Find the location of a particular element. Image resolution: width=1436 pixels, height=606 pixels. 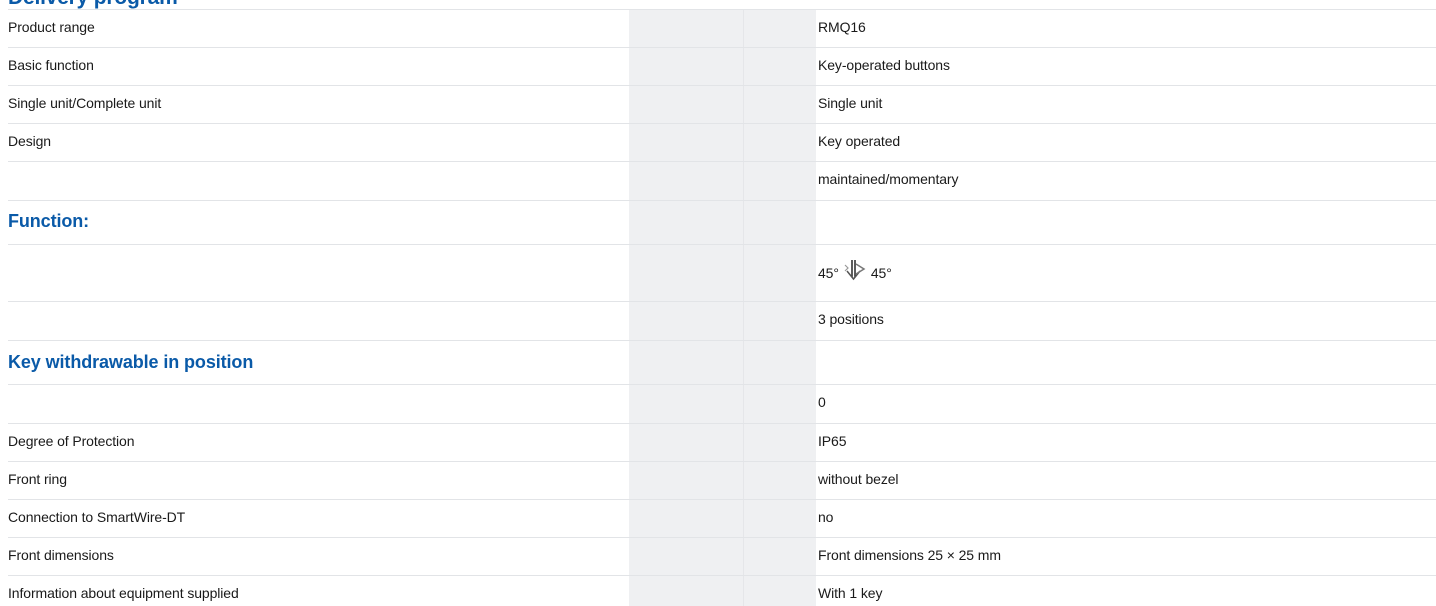

row-value: 0 is located at coordinates (822, 402).